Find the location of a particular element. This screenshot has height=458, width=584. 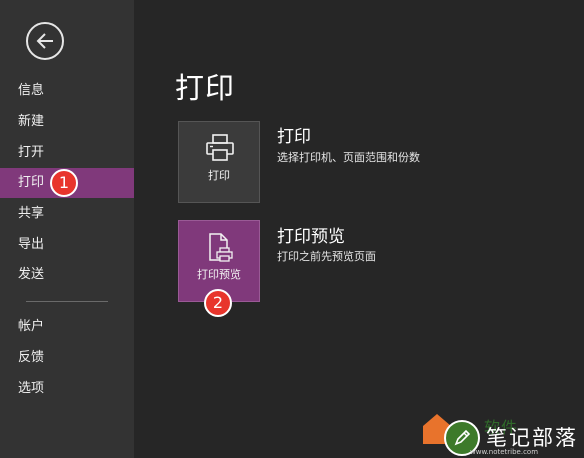

sidebar-item-open: 打开 is located at coordinates (67, 153).